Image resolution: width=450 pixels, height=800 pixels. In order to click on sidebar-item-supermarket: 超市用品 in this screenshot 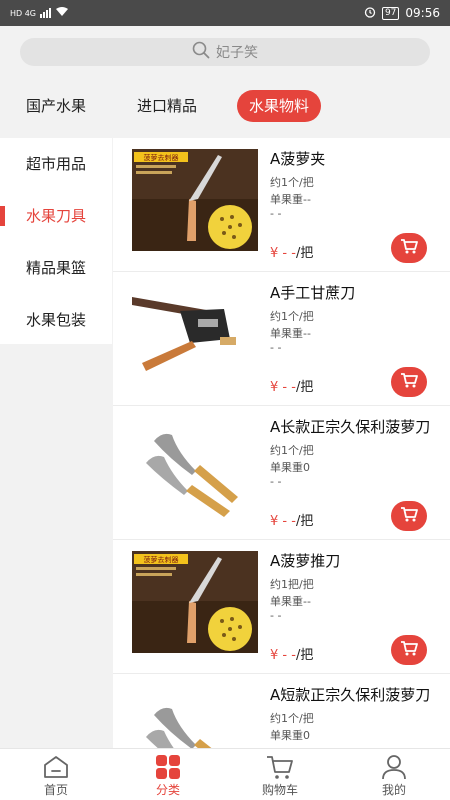, I will do `click(56, 164)`.